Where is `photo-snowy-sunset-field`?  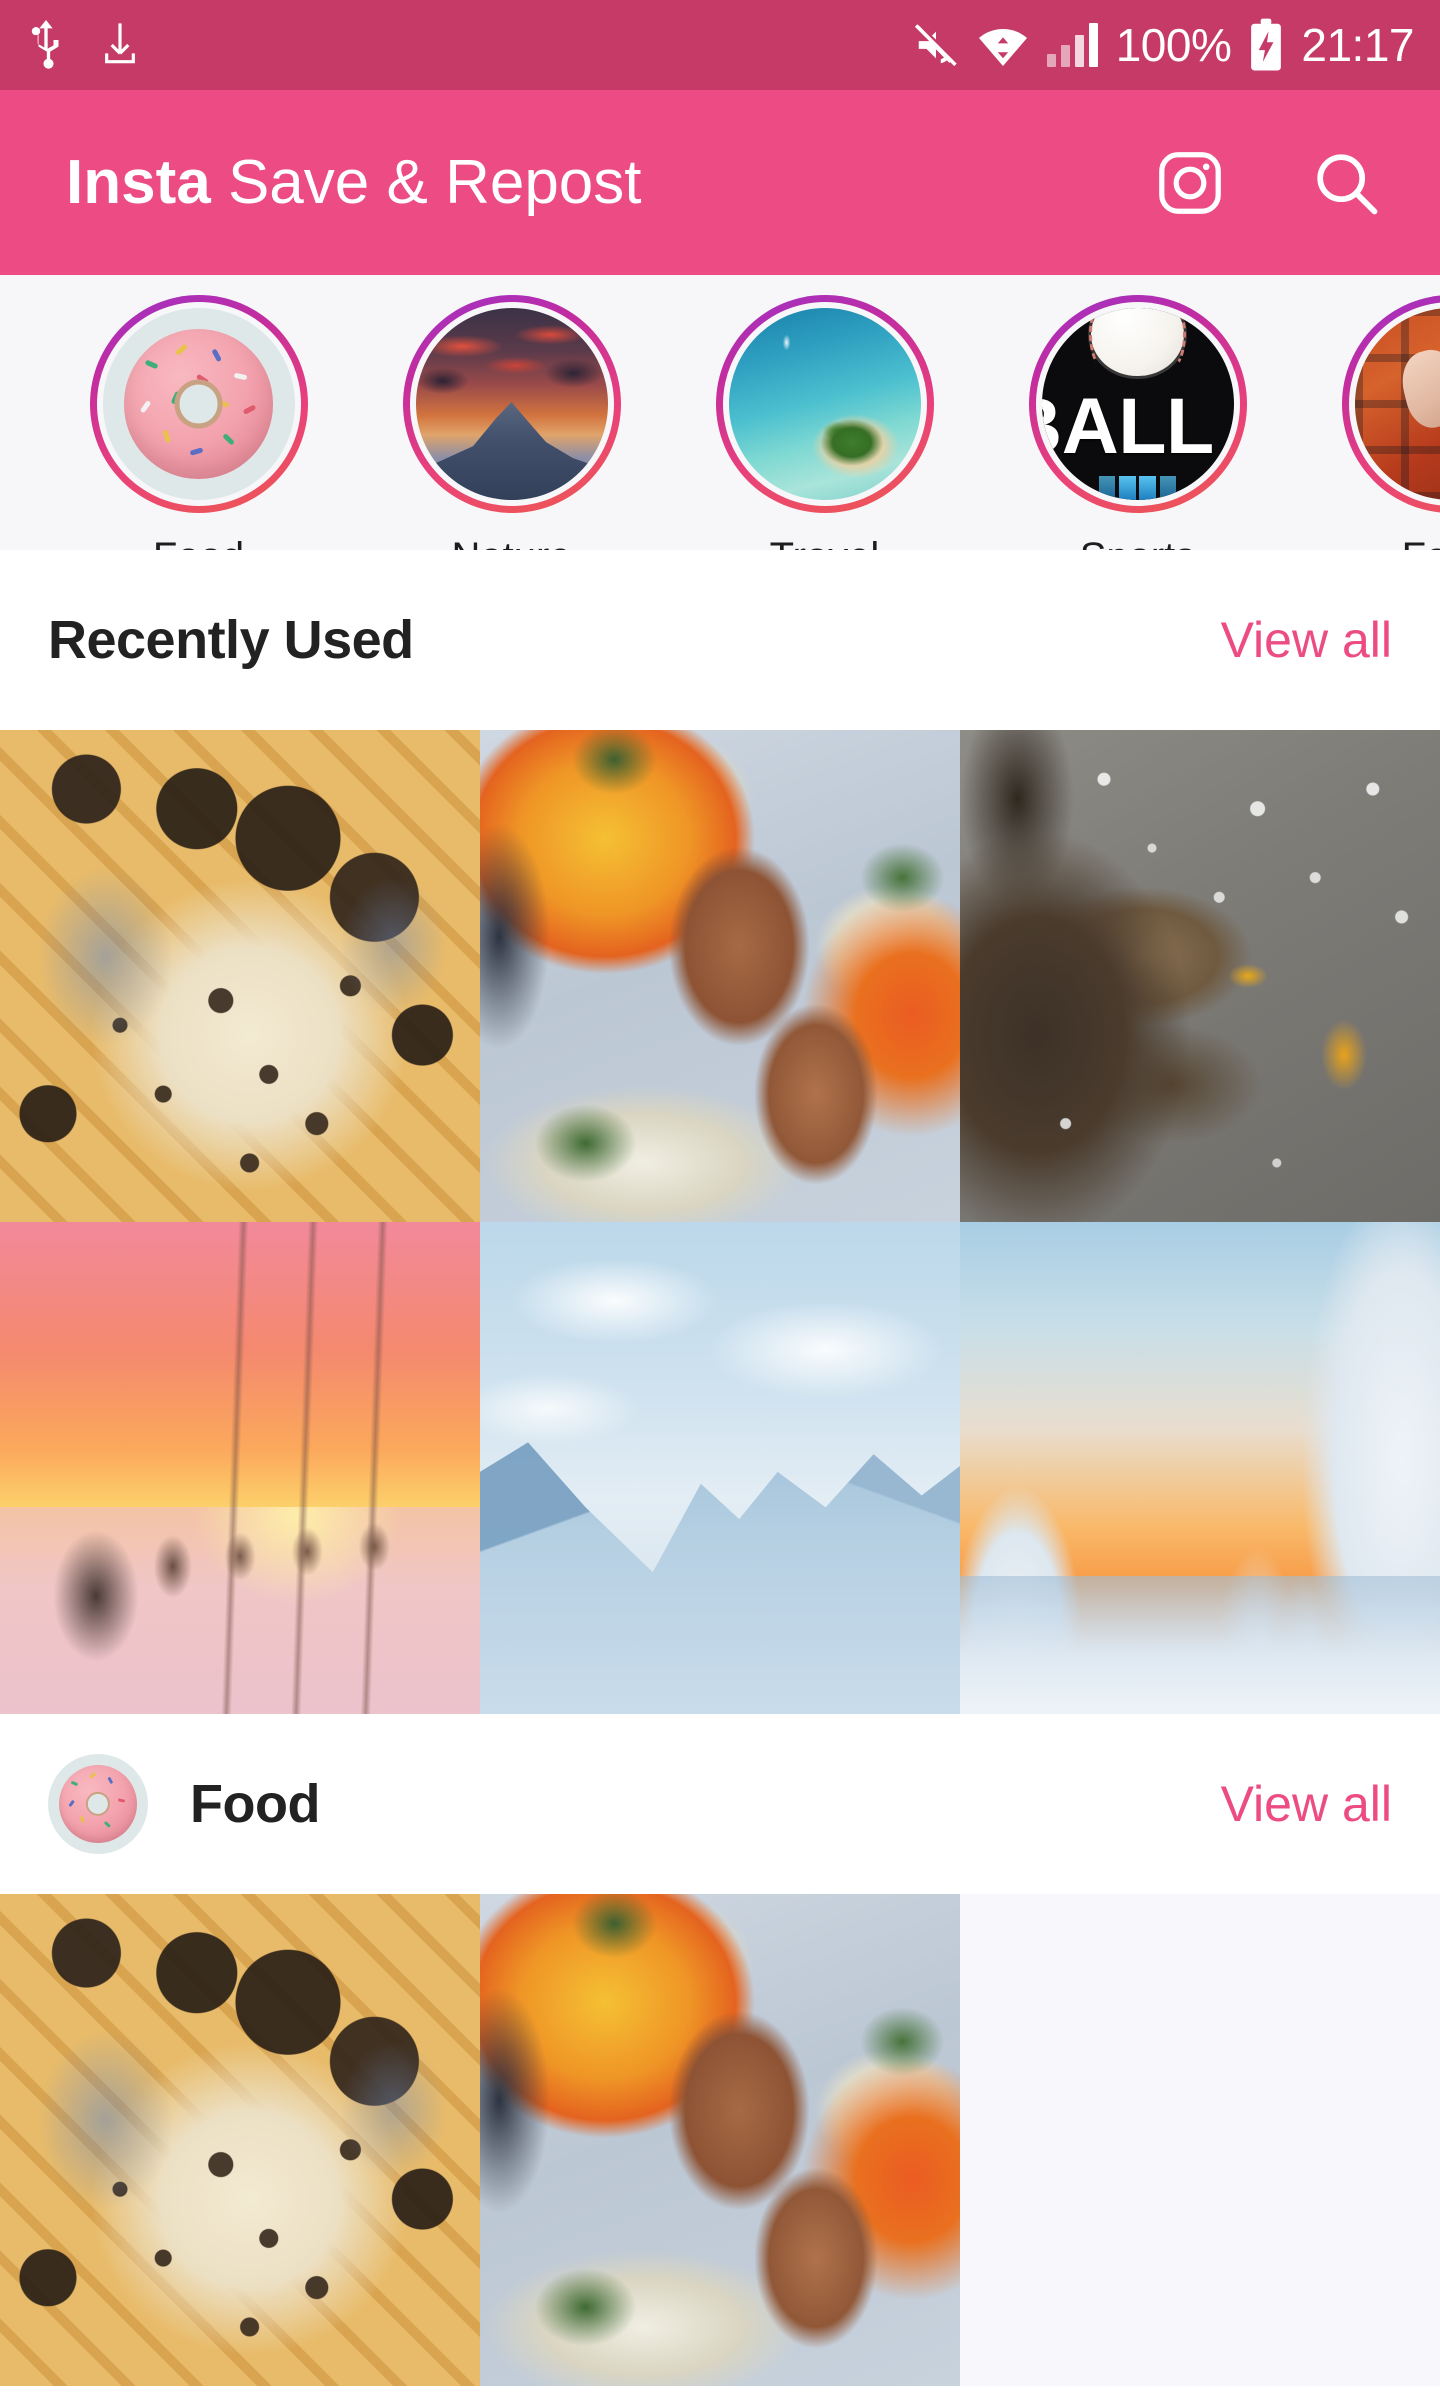
photo-snowy-sunset-field is located at coordinates (240, 1468).